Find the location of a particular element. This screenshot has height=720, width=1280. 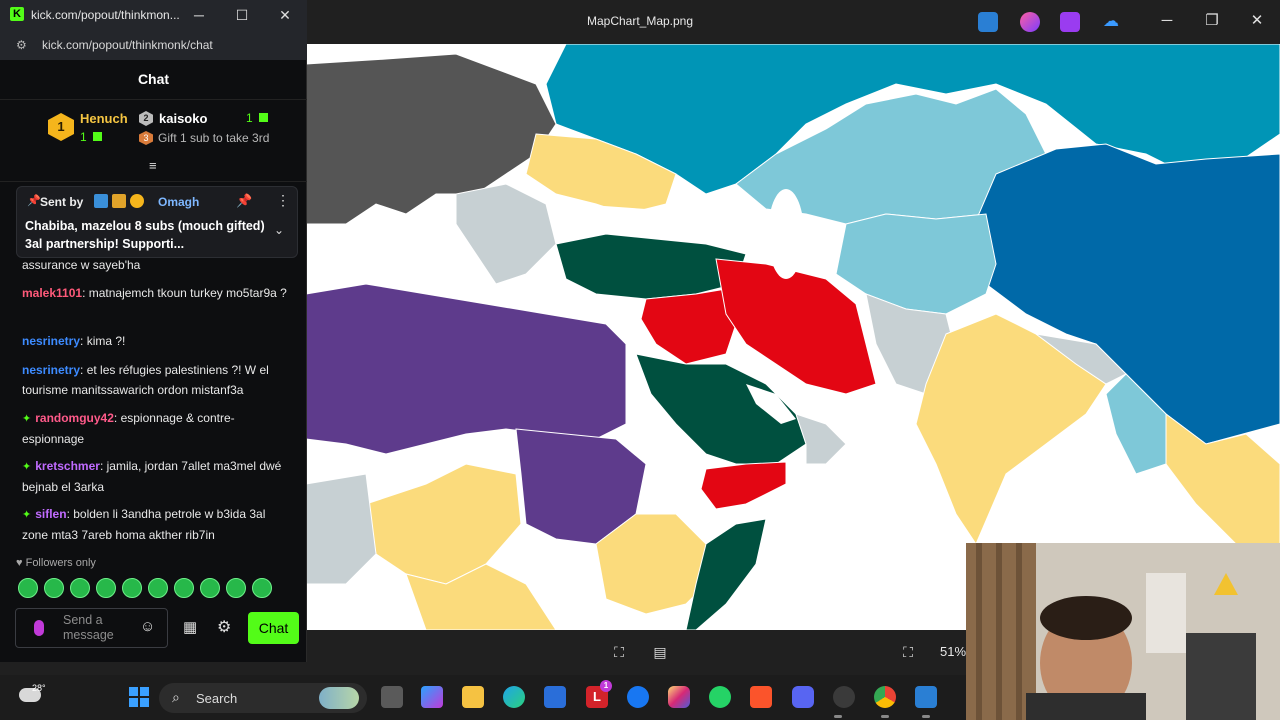

store-icon: ▦ is located at coordinates (190, 627).